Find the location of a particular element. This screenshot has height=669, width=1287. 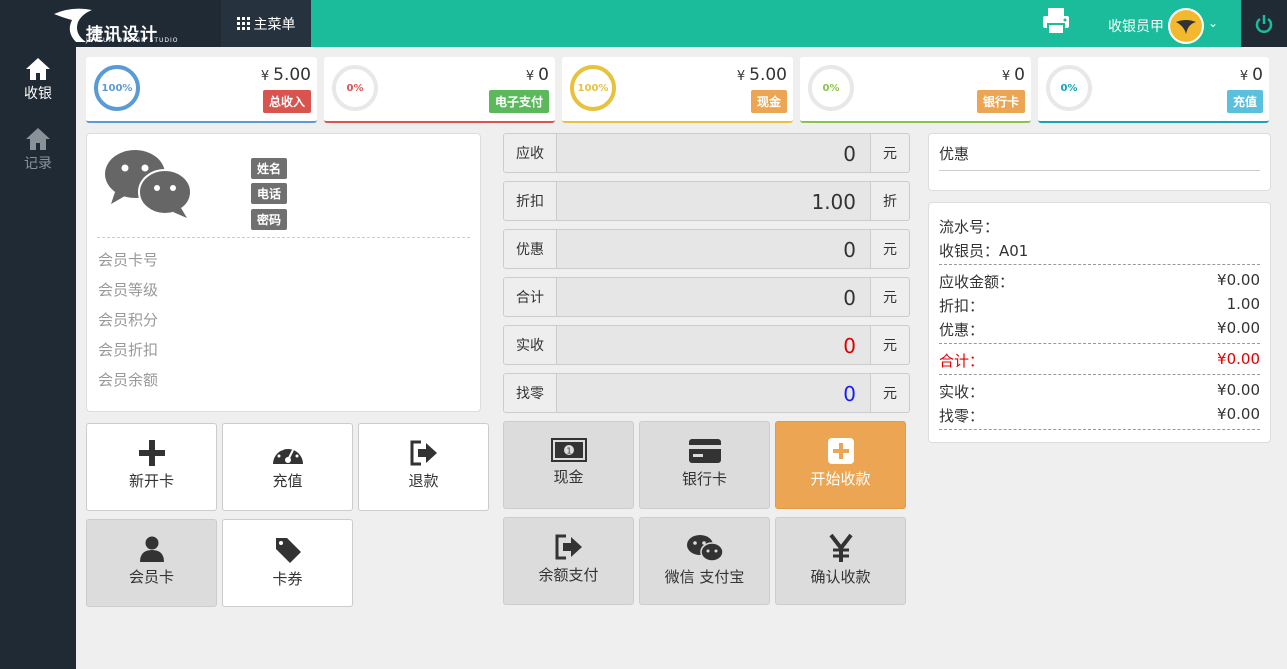

yen-icon is located at coordinates (840, 548).